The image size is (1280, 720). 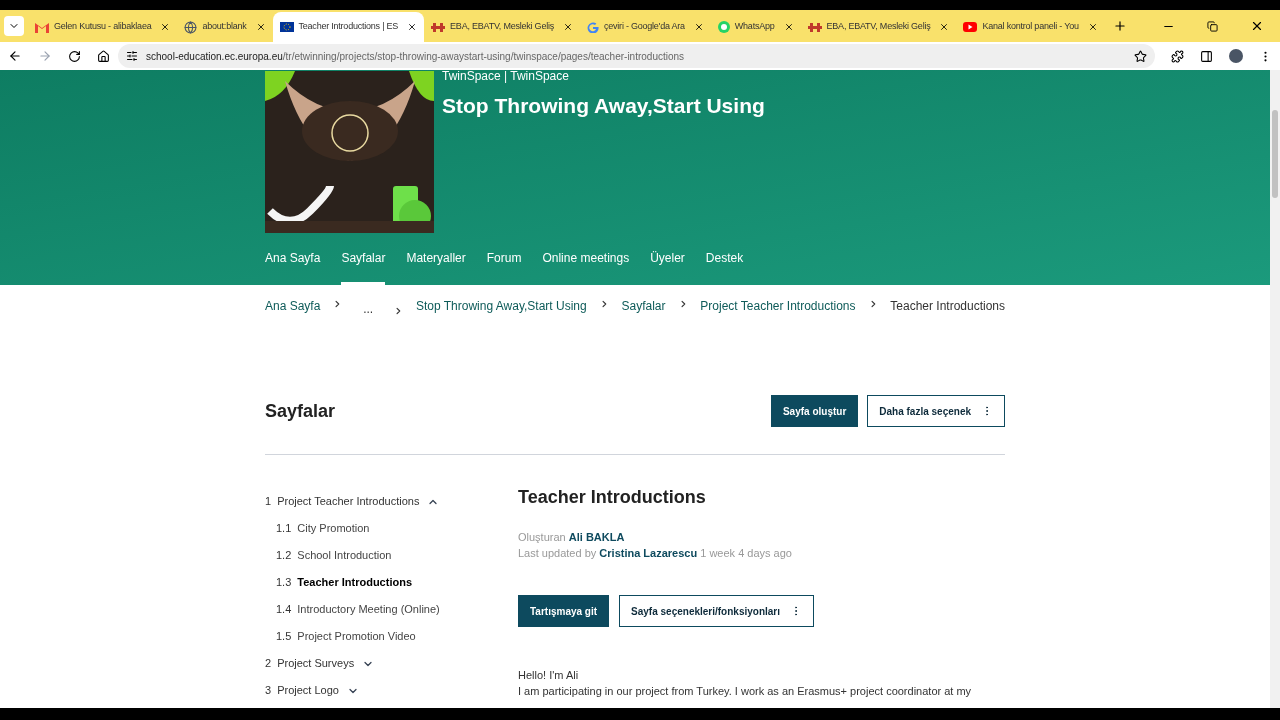 I want to click on mail-icon, so click(x=42, y=27).